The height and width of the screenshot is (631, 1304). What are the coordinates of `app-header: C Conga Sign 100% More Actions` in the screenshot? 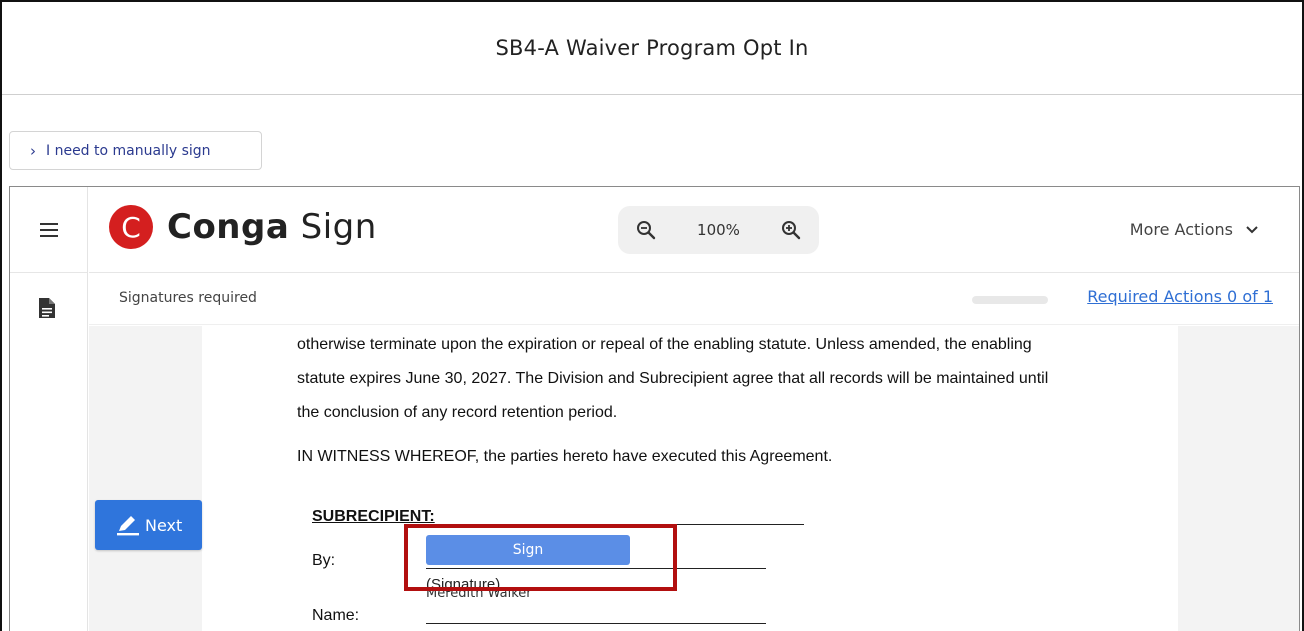 It's located at (694, 230).